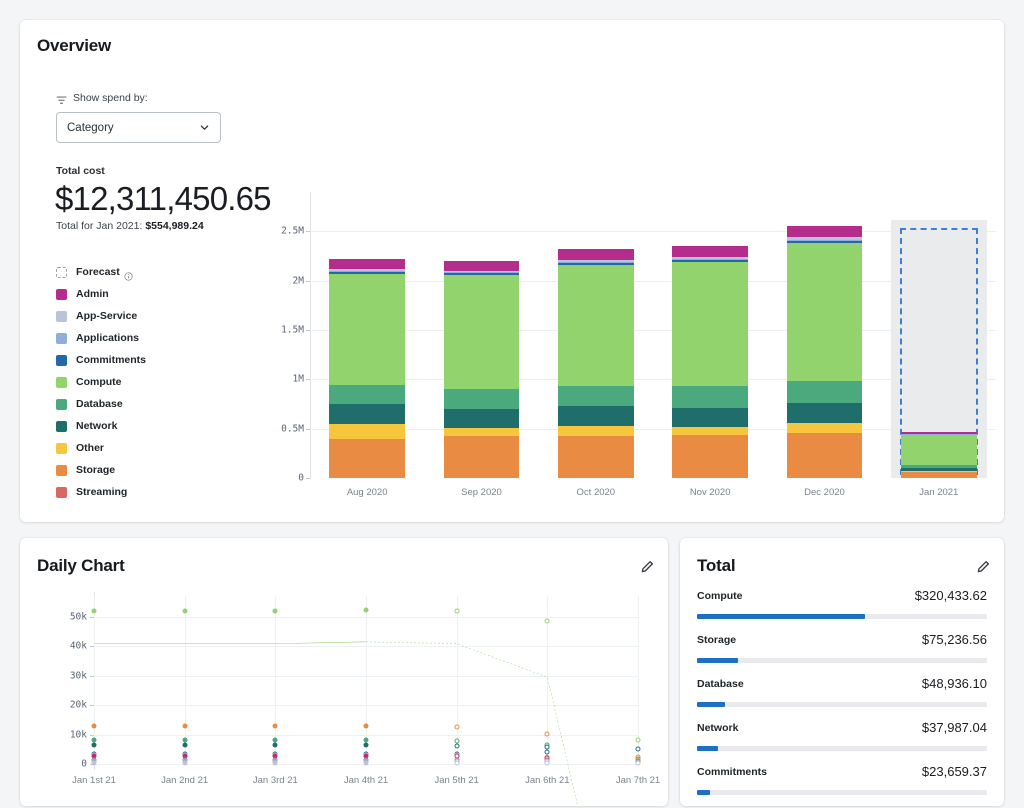 The width and height of the screenshot is (1024, 808). Describe the element at coordinates (156, 426) in the screenshot. I see `legend-item-network: Network` at that location.